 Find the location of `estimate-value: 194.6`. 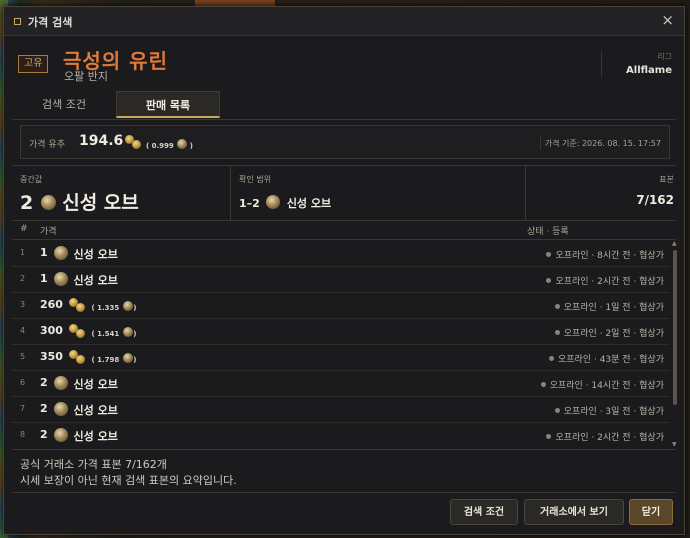

estimate-value: 194.6 is located at coordinates (101, 141).